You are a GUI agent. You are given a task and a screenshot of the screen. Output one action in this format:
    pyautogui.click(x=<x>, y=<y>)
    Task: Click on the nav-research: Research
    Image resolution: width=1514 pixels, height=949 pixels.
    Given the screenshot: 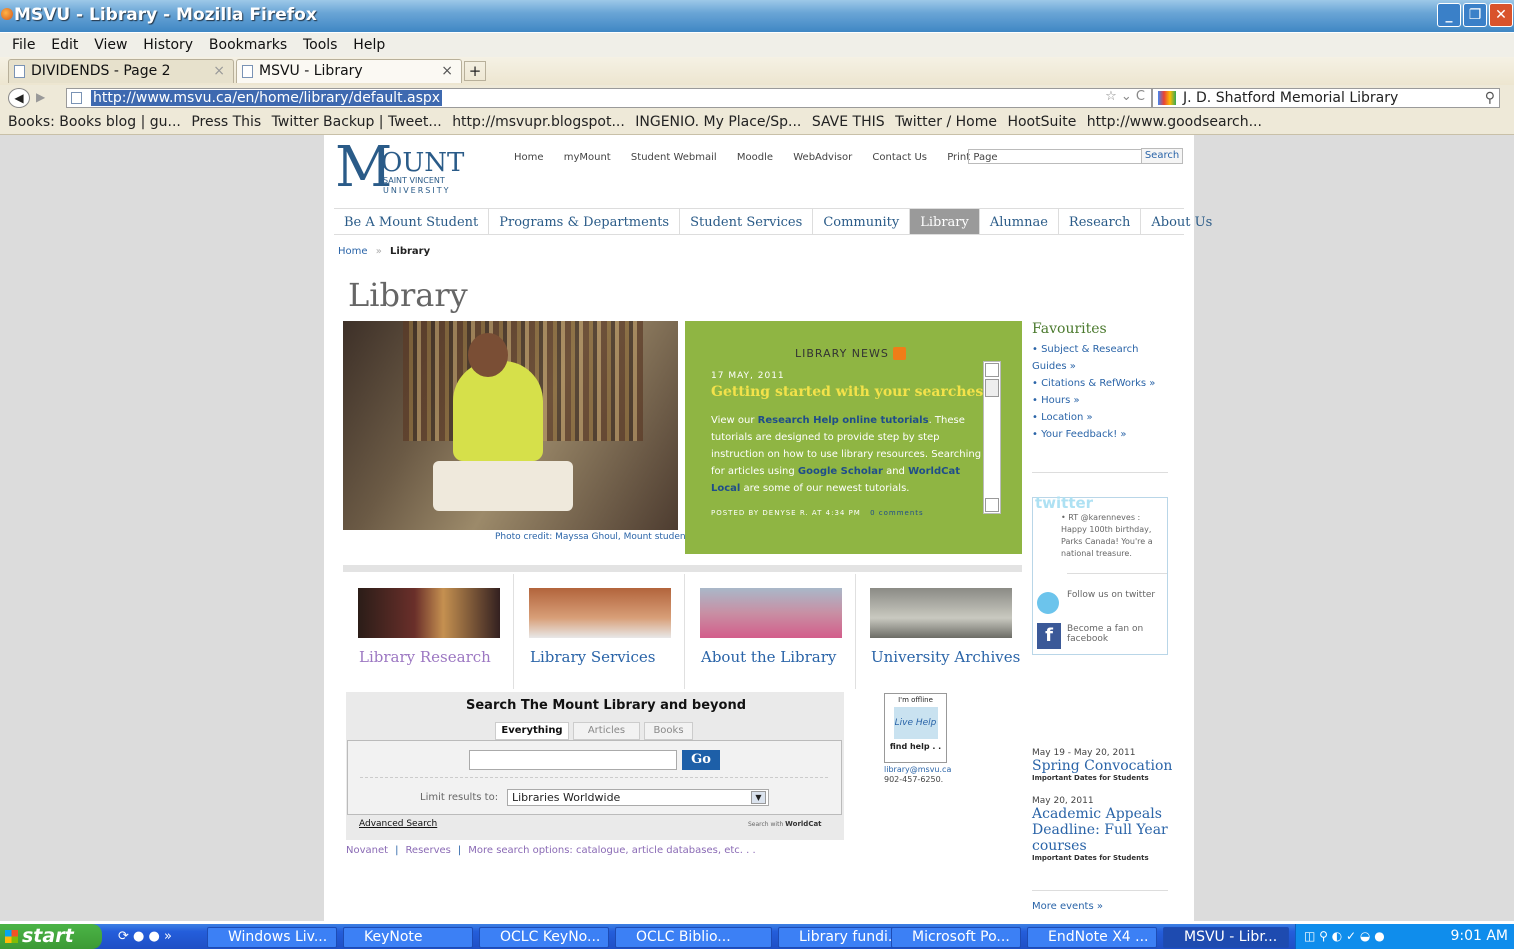 What is the action you would take?
    pyautogui.click(x=1100, y=221)
    